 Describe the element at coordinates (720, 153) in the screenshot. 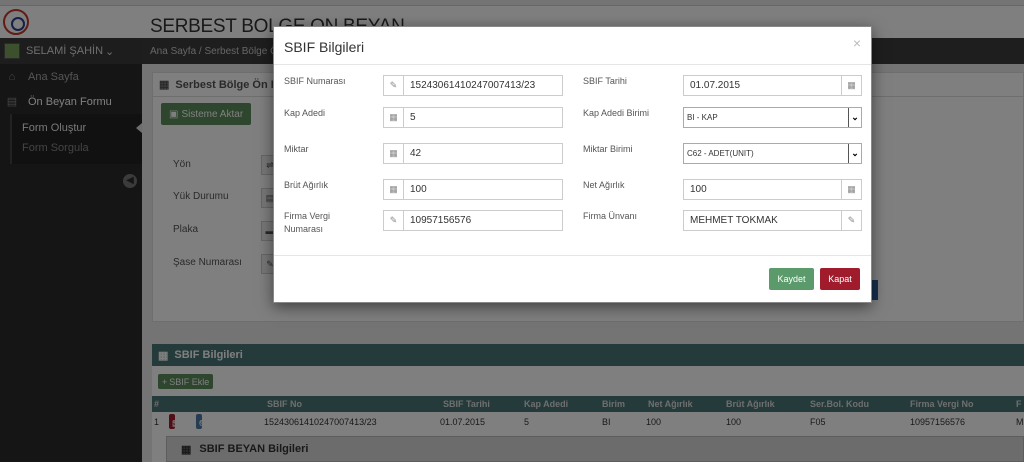

I see `select-value: C62 - ADET(UNIT)` at that location.